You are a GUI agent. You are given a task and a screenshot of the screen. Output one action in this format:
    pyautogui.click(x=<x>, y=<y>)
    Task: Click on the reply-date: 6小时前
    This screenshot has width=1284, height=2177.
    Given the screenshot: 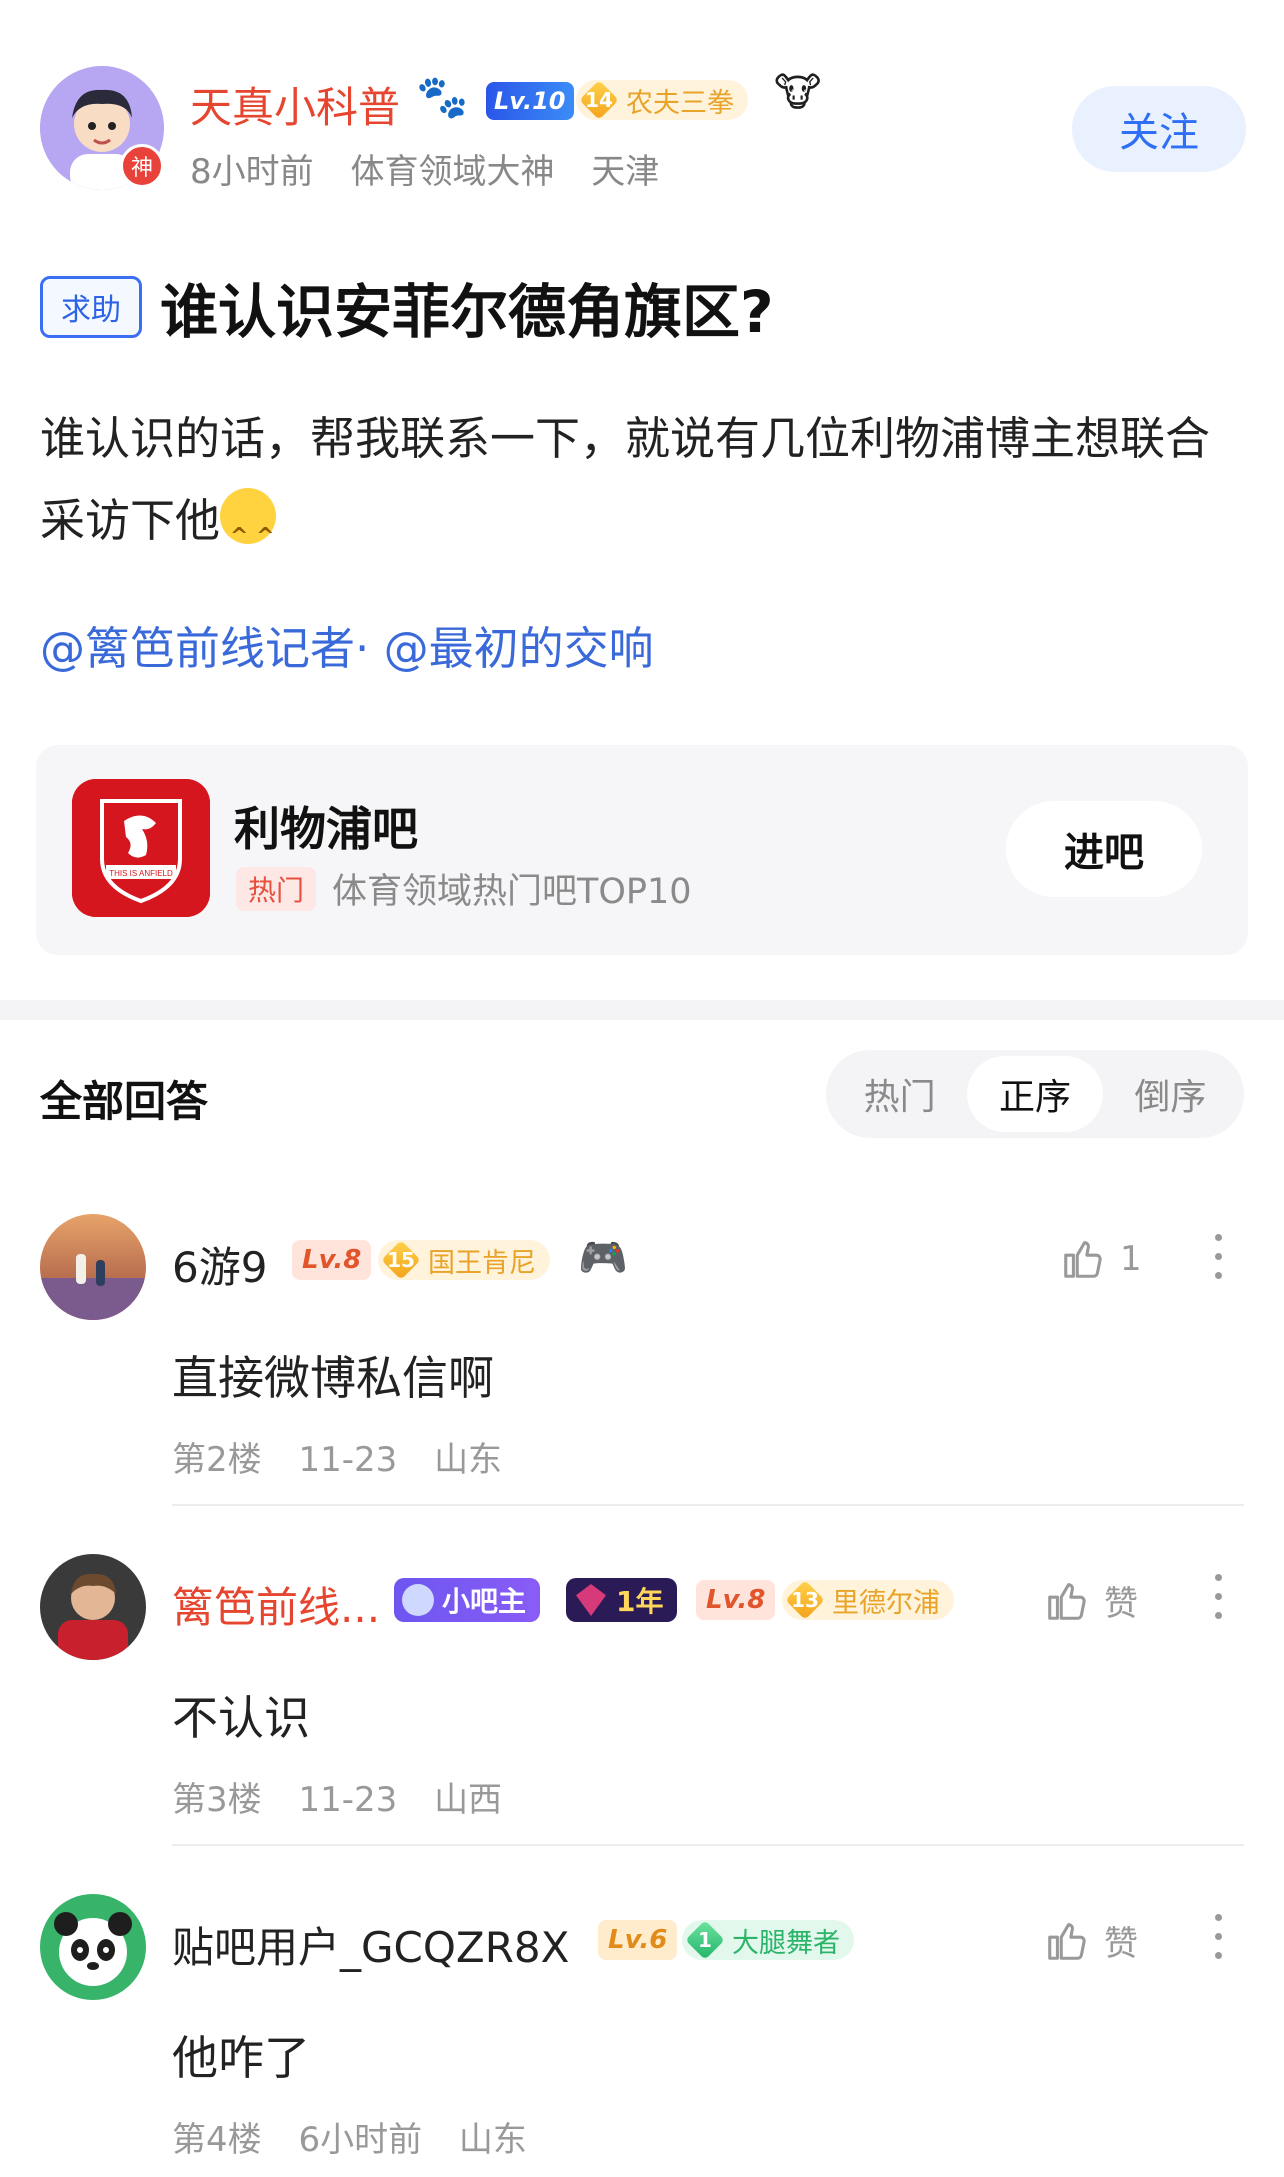 What is the action you would take?
    pyautogui.click(x=360, y=2140)
    